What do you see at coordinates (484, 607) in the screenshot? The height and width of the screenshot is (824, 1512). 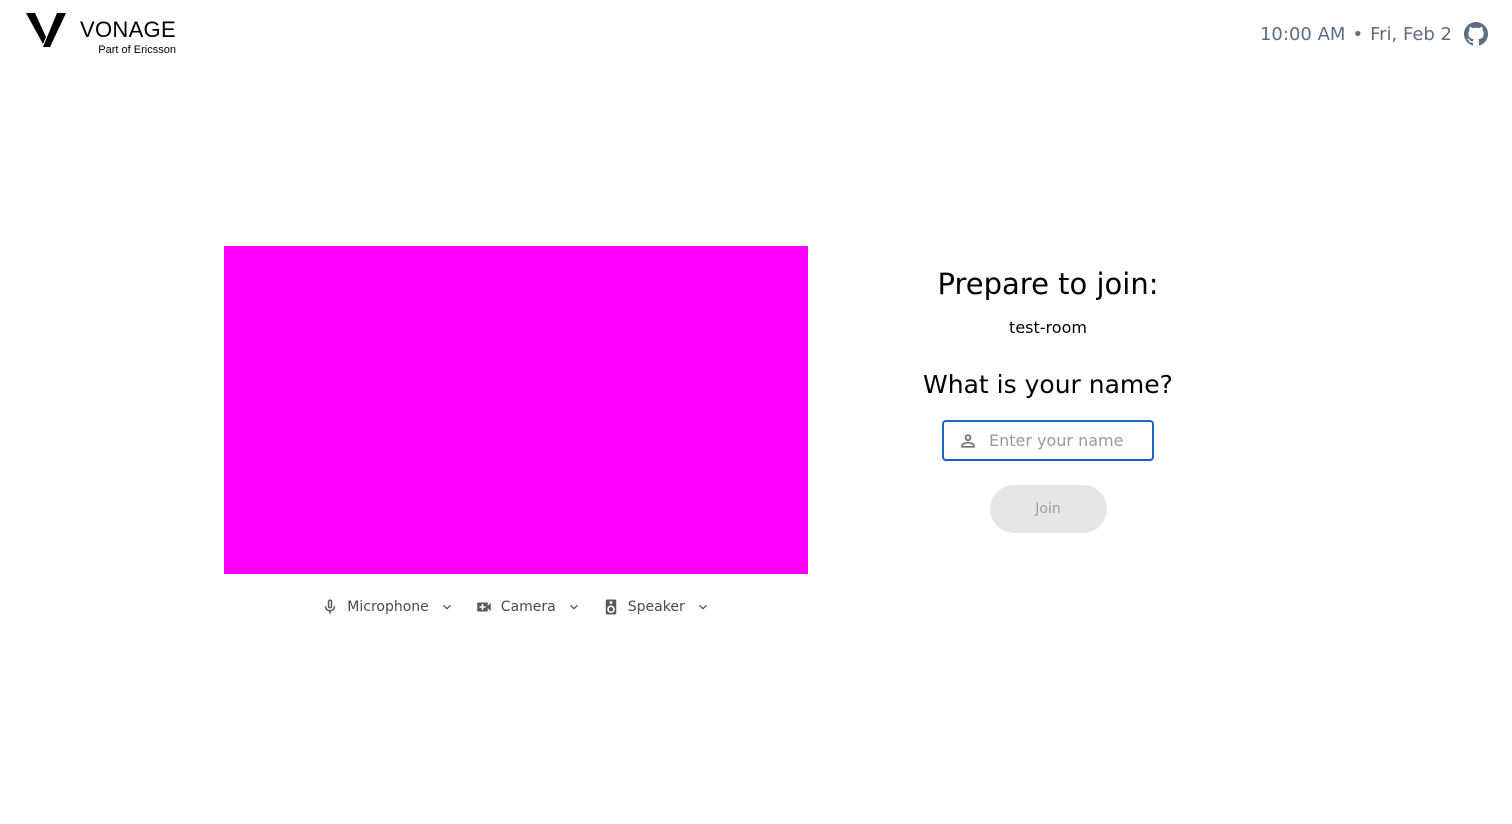 I see `video-camera-icon` at bounding box center [484, 607].